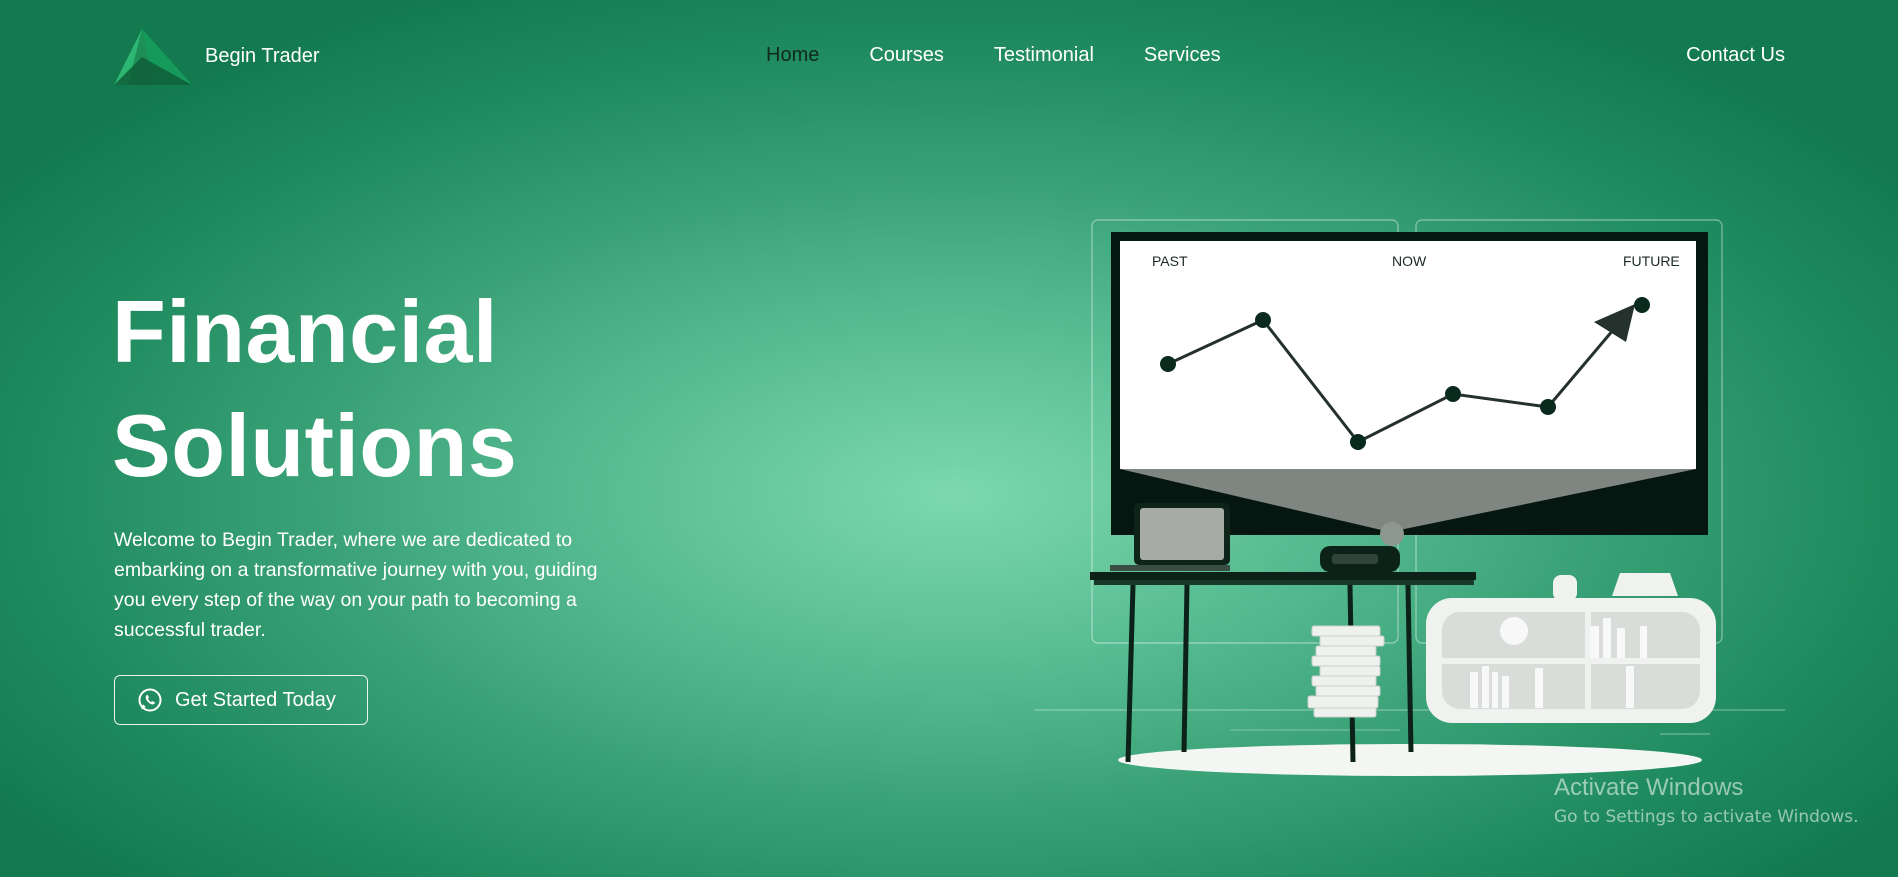 The image size is (1898, 877). What do you see at coordinates (1182, 55) in the screenshot?
I see `nav-services: Services` at bounding box center [1182, 55].